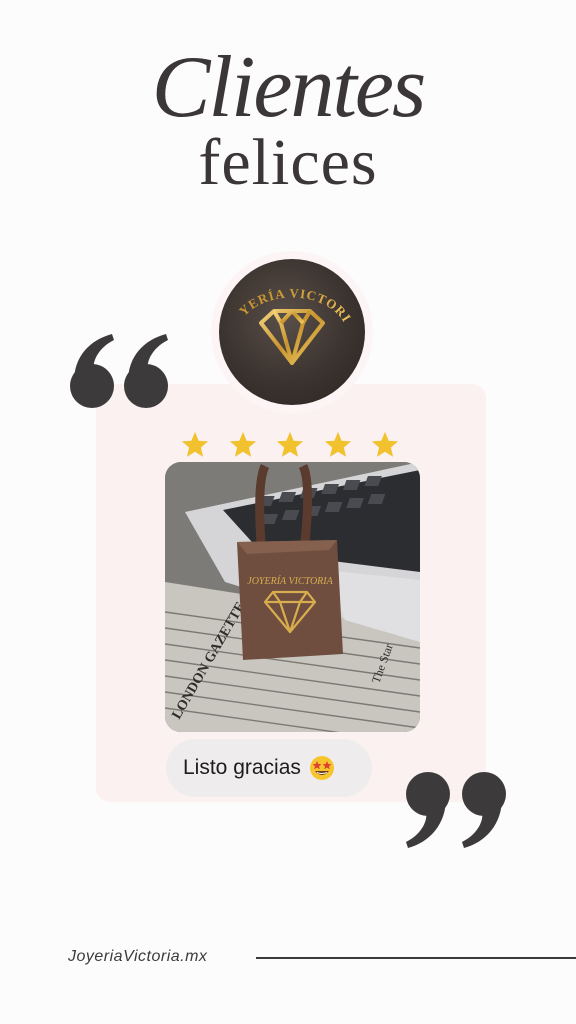  I want to click on brand-logo: JOYERÍA VICTORIA, so click(292, 332).